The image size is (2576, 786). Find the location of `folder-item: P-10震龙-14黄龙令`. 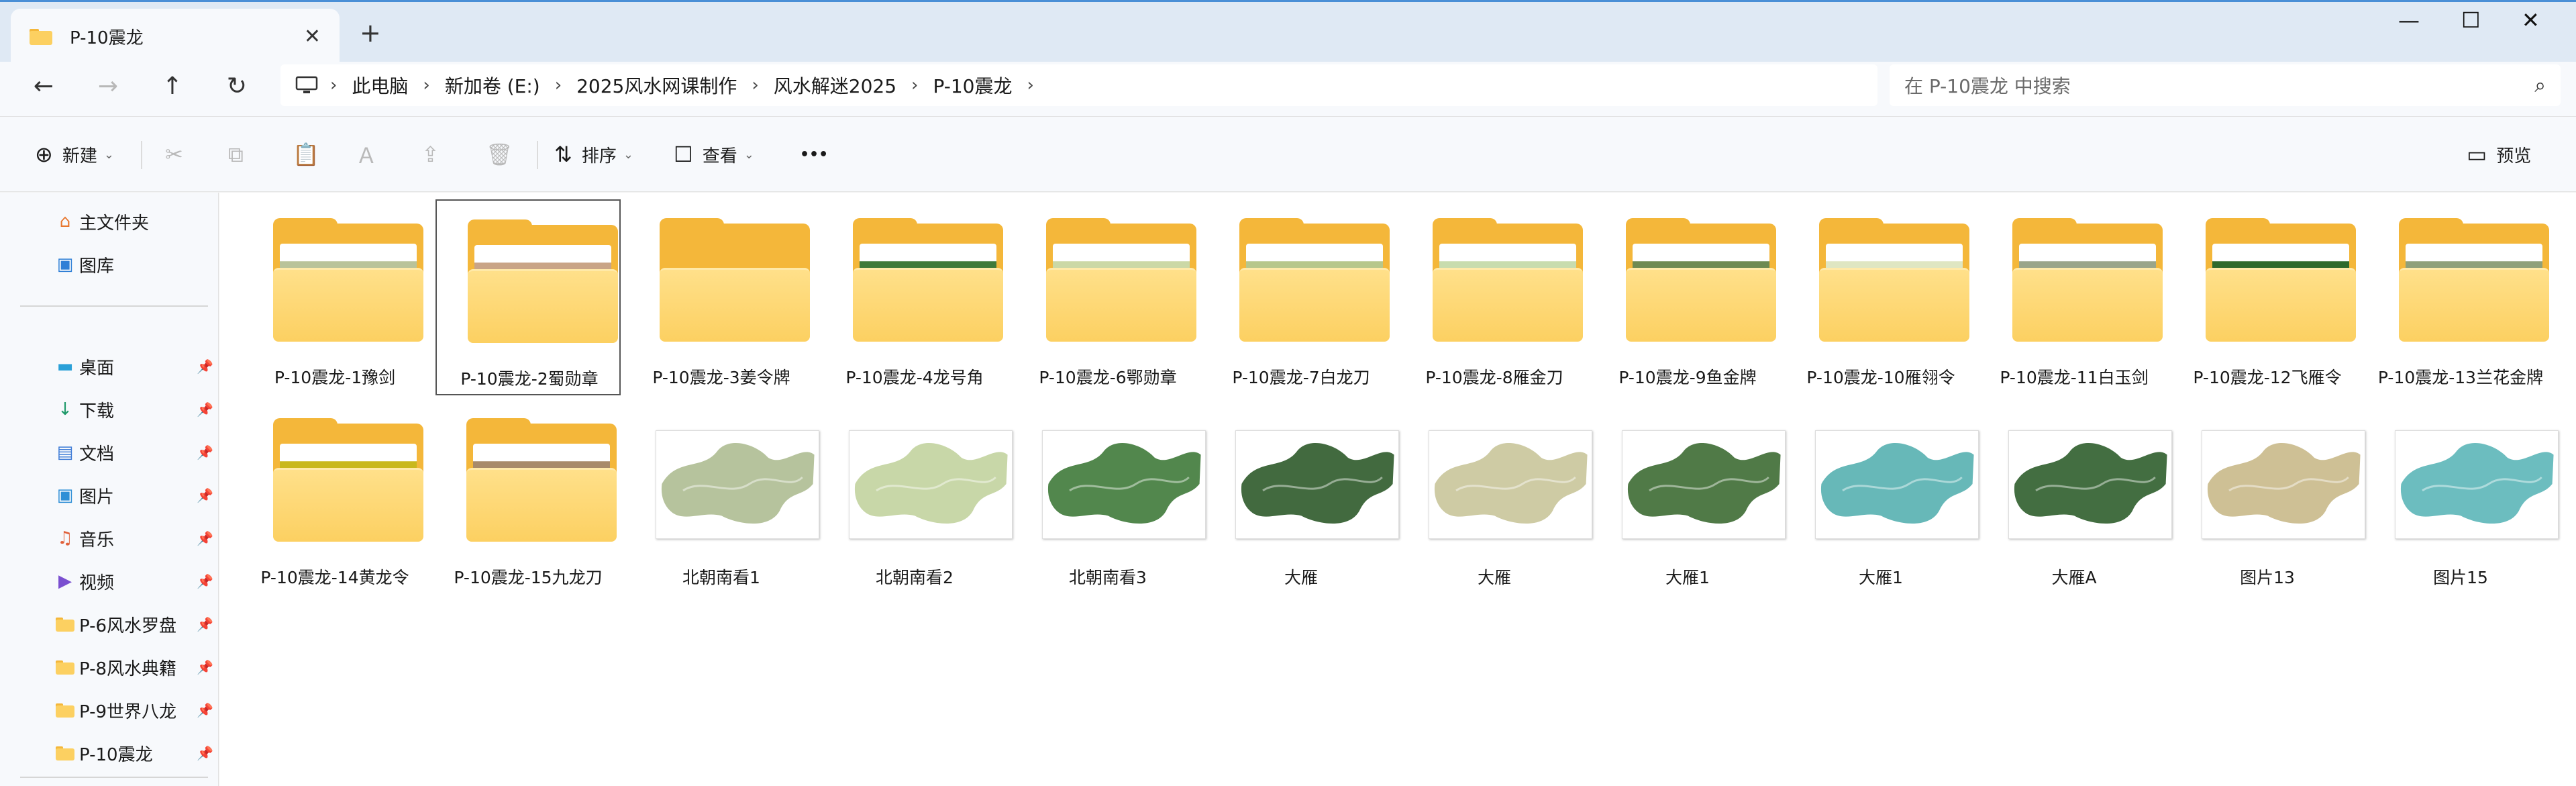

folder-item: P-10震龙-14黄龙令 is located at coordinates (334, 497).